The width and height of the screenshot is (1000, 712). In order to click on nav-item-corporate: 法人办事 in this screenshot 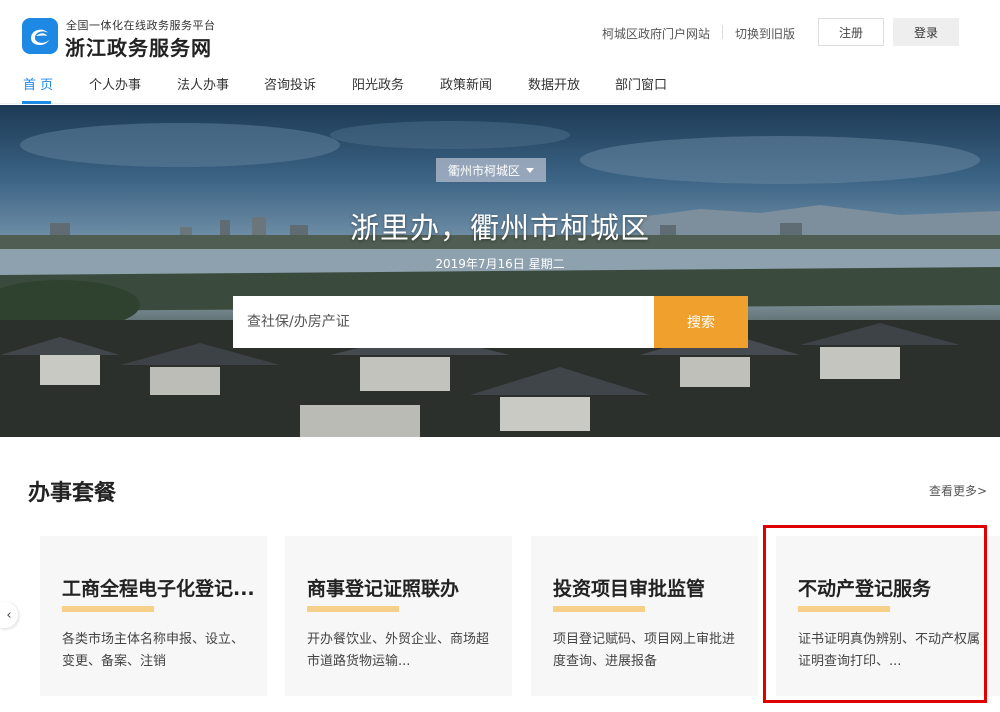, I will do `click(203, 83)`.